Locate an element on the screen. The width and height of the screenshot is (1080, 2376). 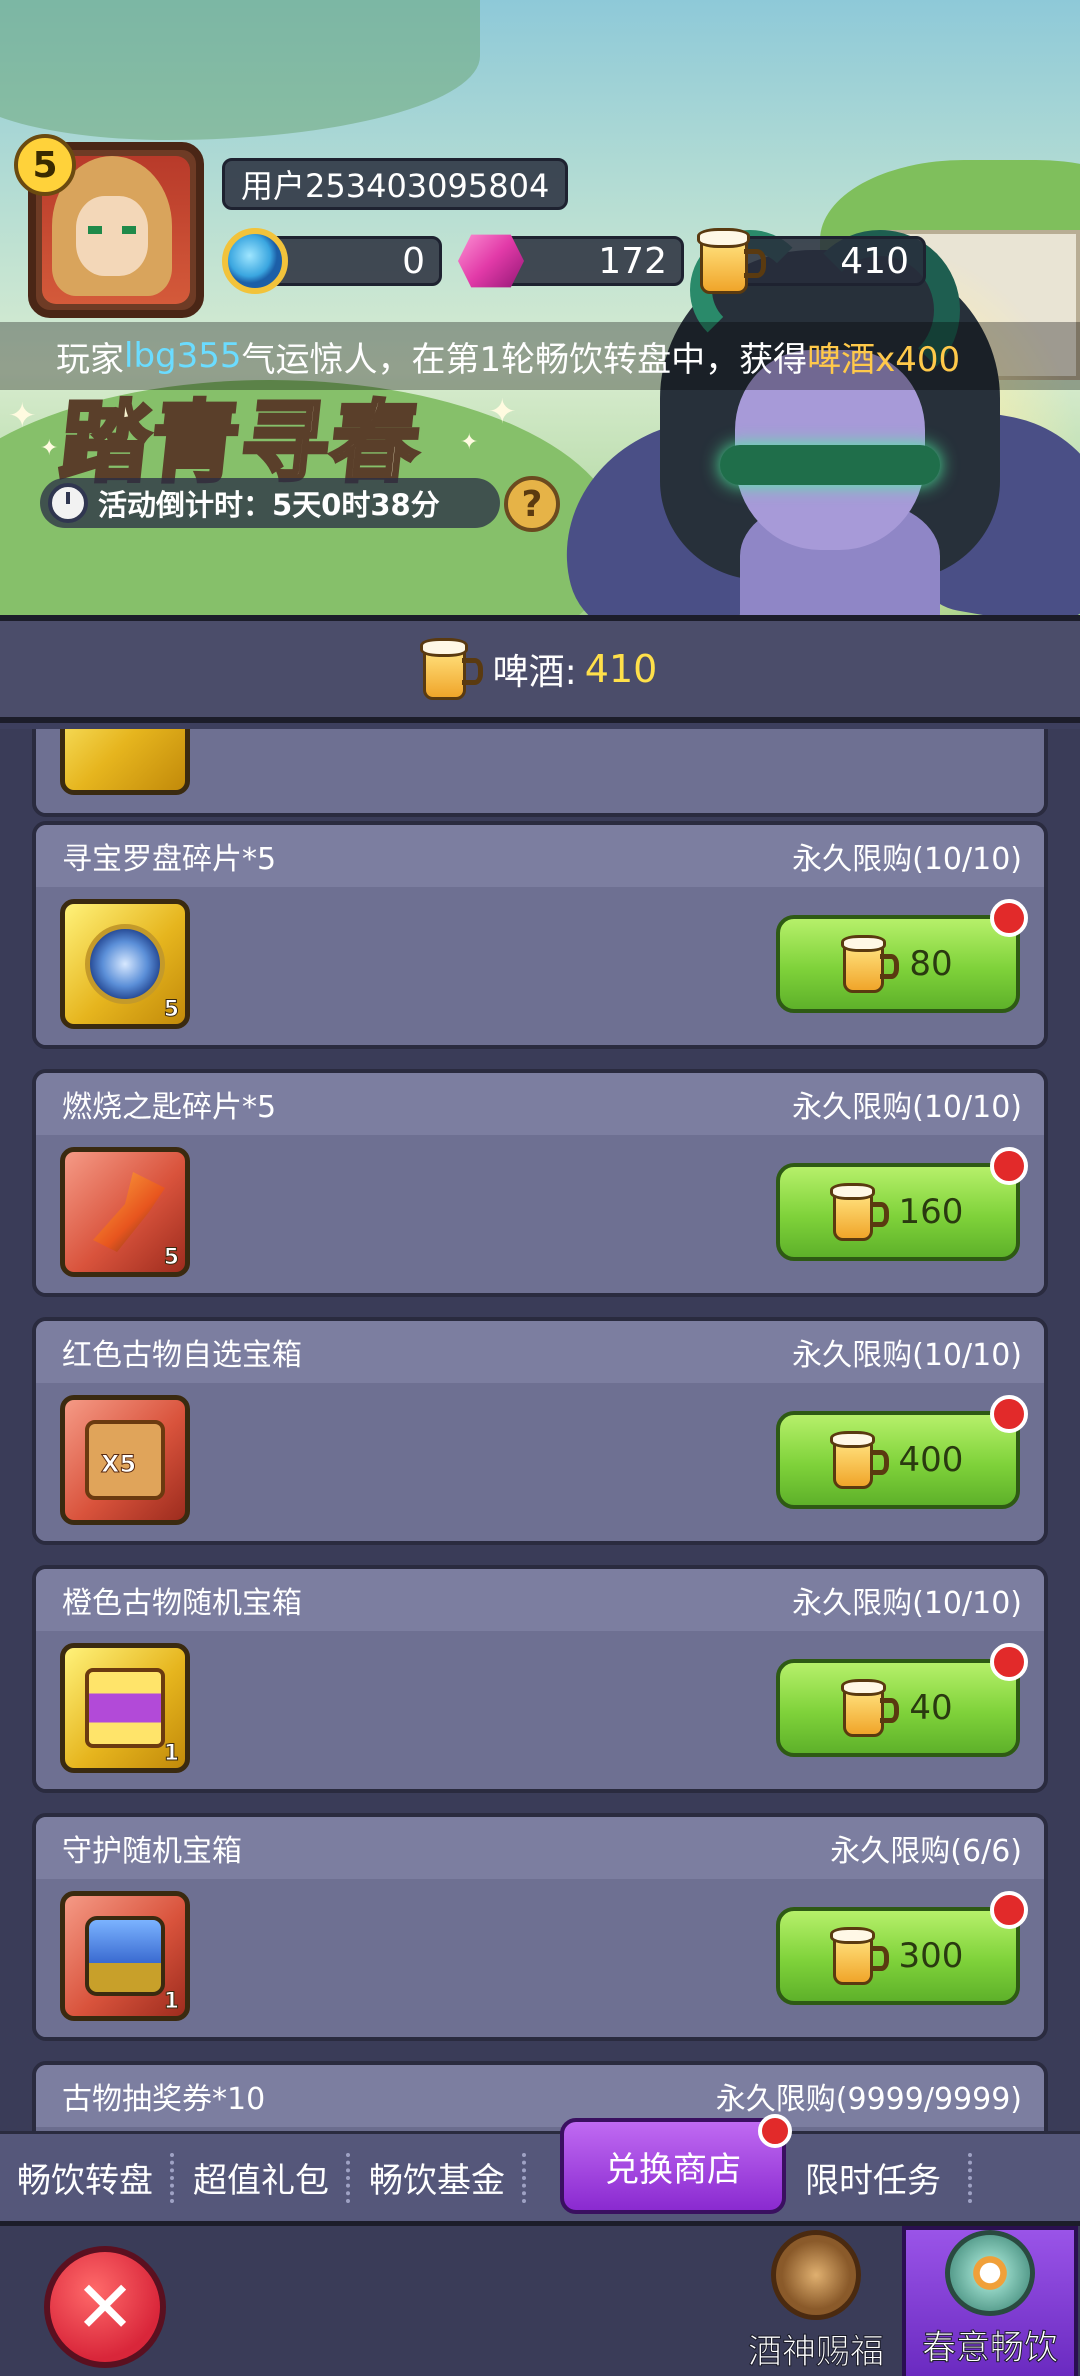
compass-fragment-icon: 5 is located at coordinates (125, 964).